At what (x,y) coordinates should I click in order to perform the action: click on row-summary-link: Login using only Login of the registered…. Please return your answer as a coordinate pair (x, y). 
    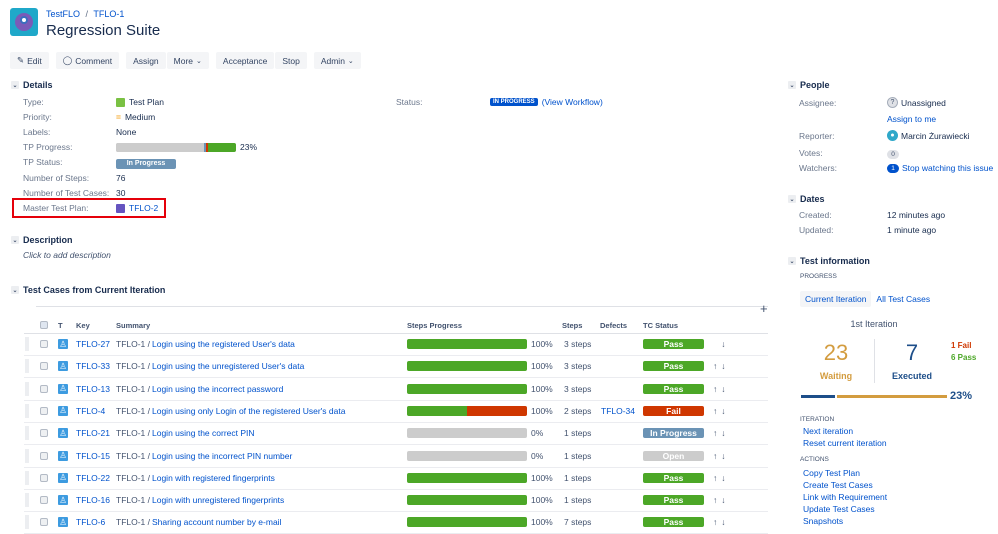
    Looking at the image, I should click on (248, 411).